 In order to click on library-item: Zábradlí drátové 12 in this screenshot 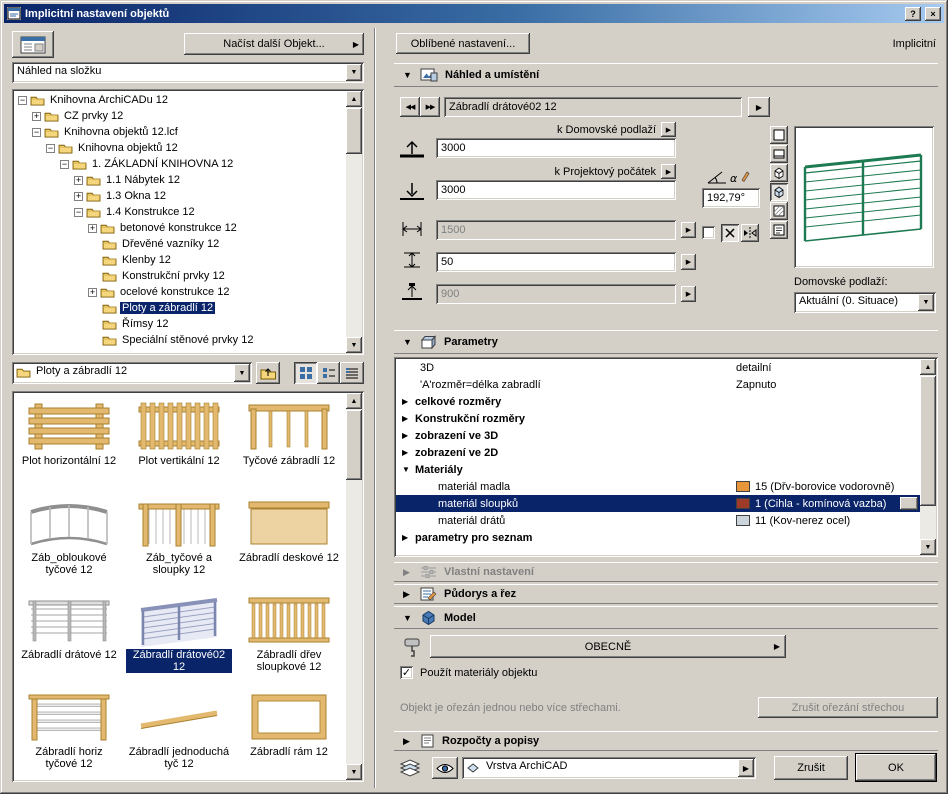, I will do `click(69, 635)`.